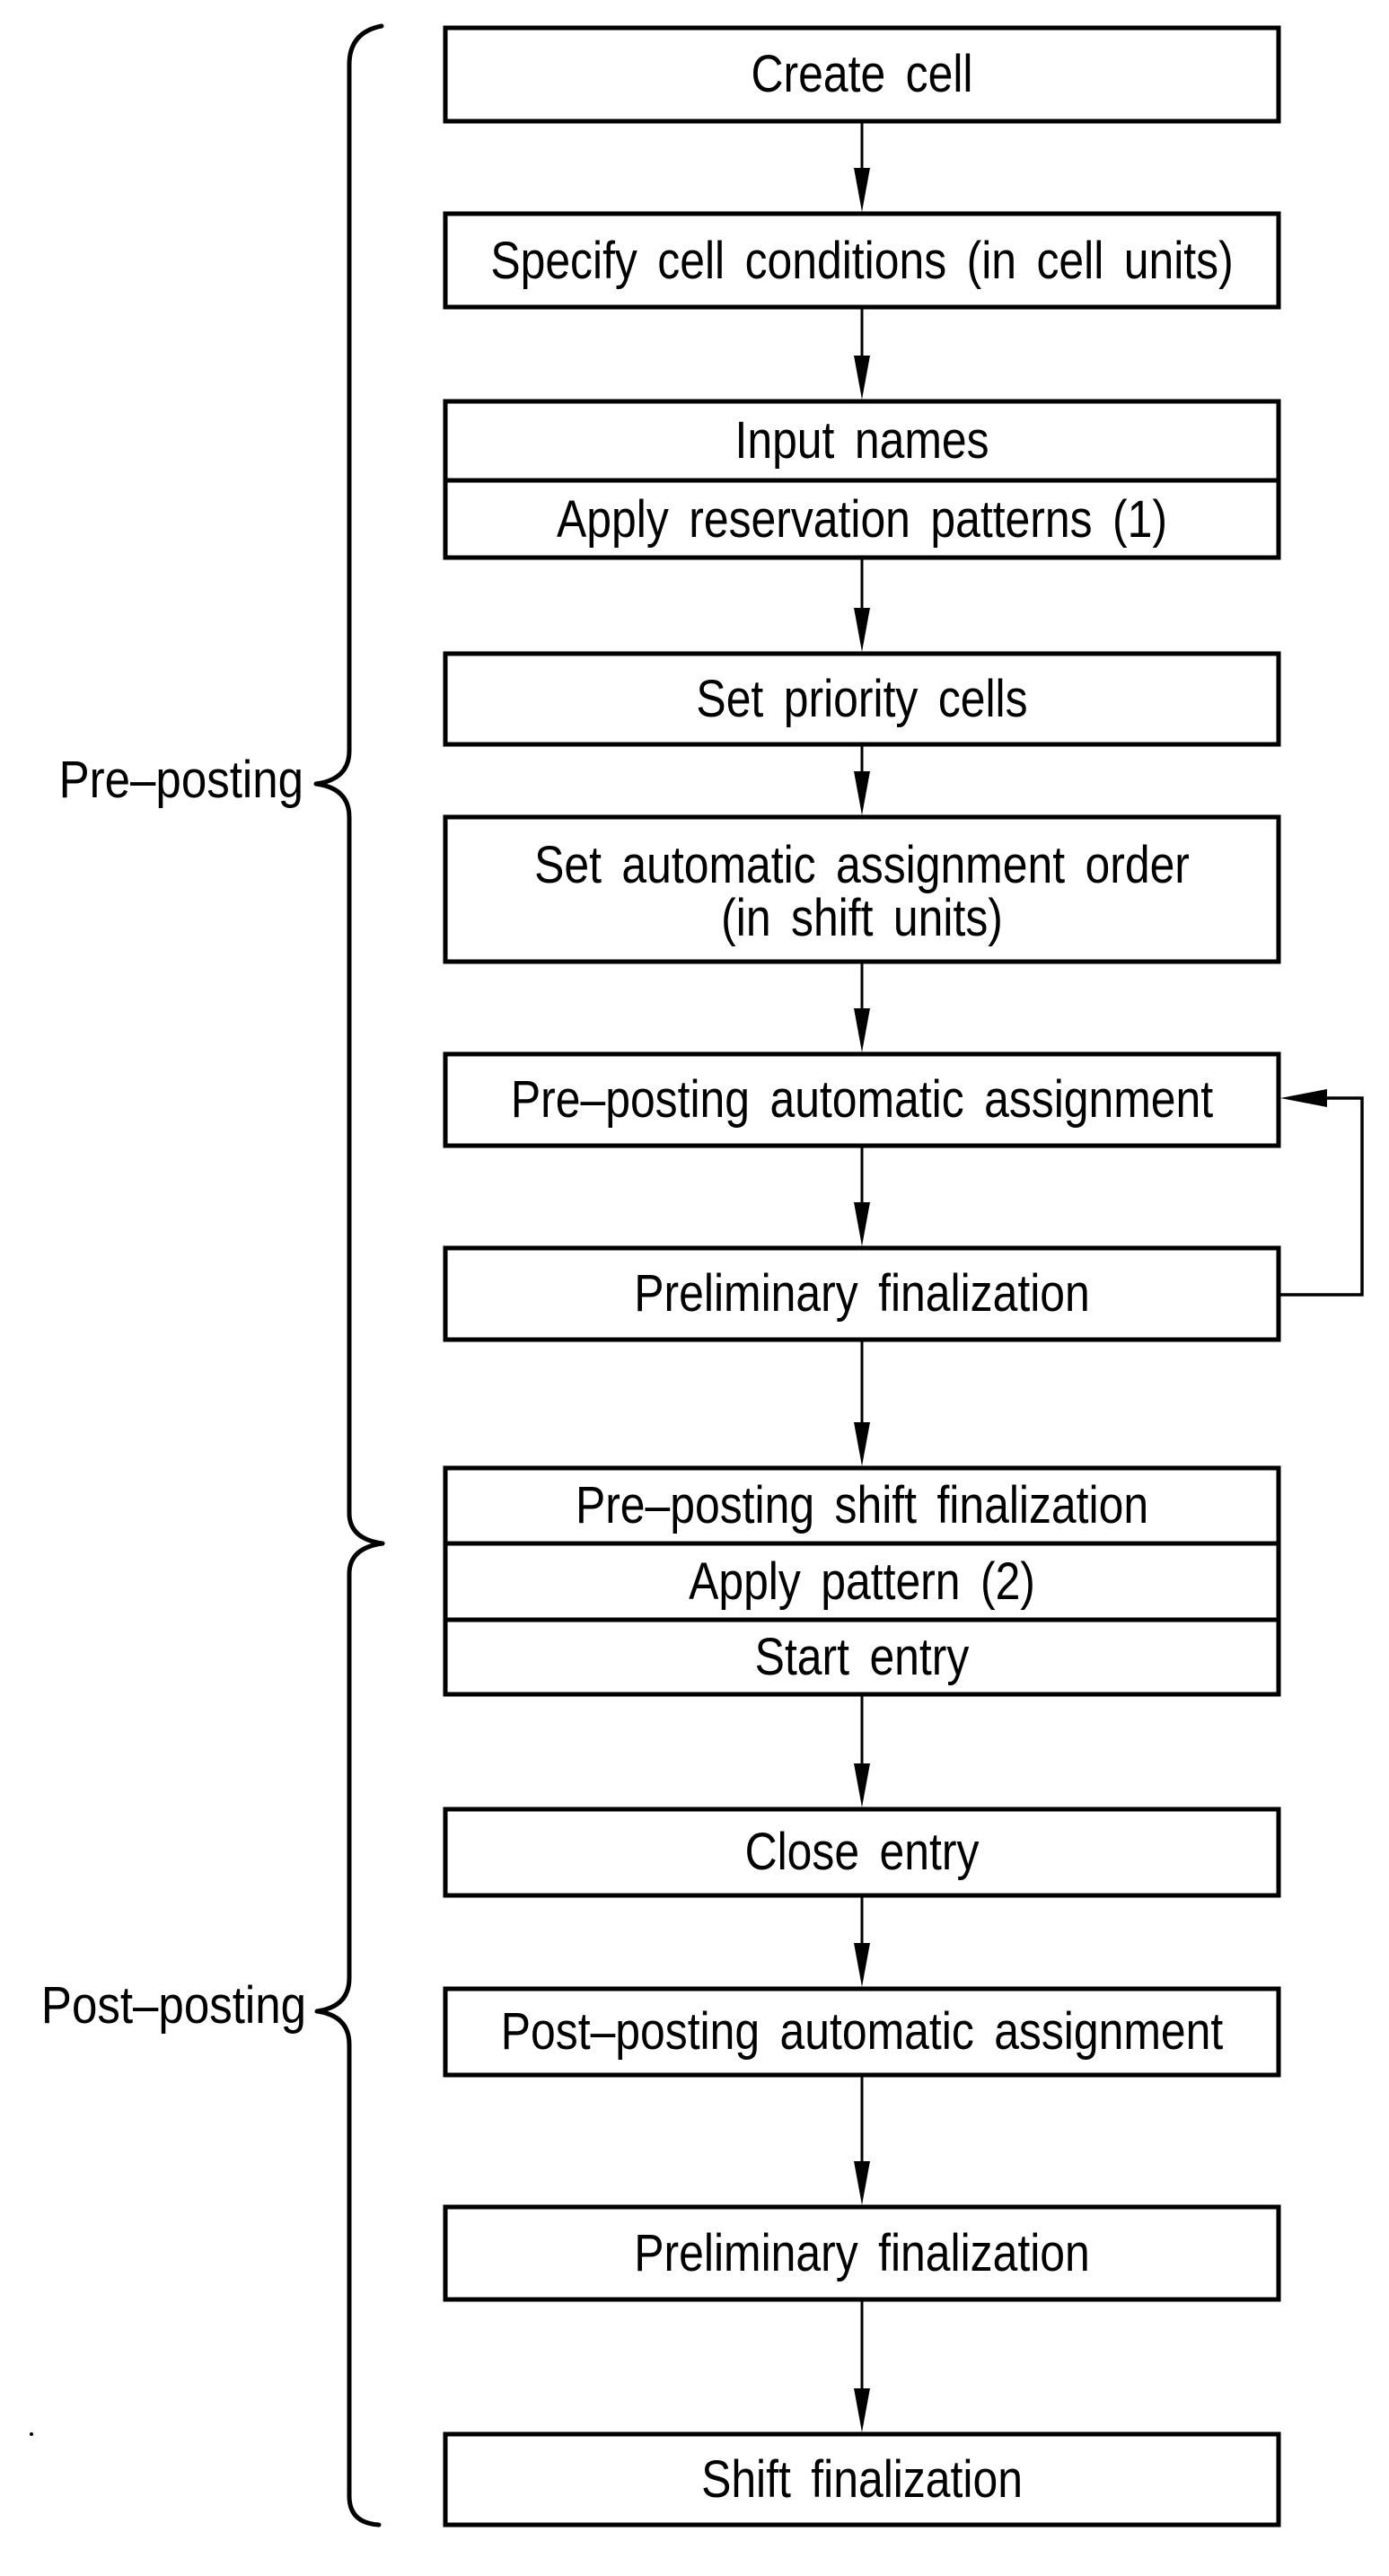 The image size is (1389, 2576). What do you see at coordinates (173, 2005) in the screenshot?
I see `post-posting-label: Post–posting` at bounding box center [173, 2005].